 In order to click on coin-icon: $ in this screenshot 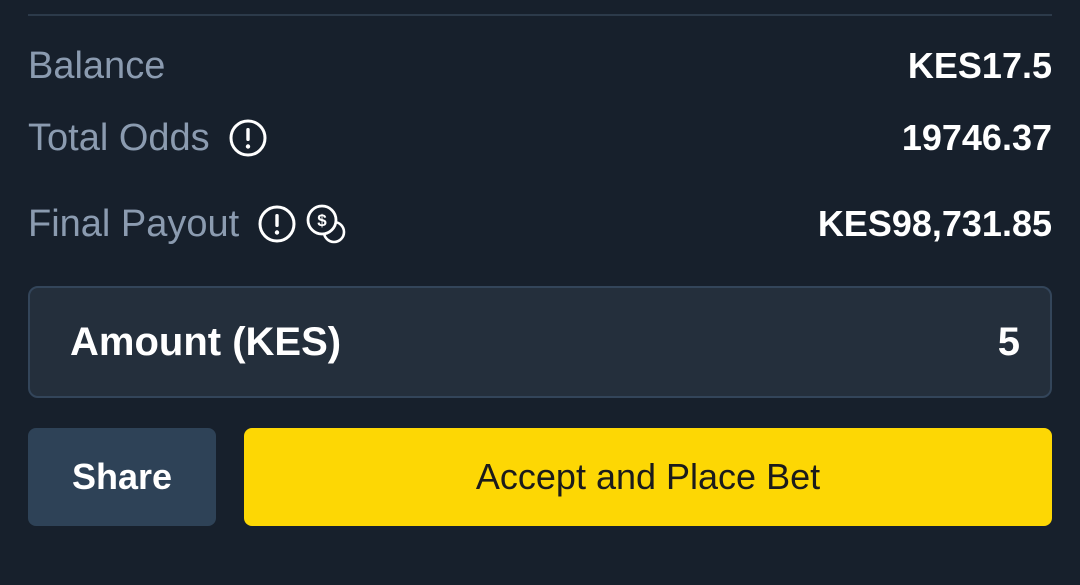, I will do `click(326, 224)`.